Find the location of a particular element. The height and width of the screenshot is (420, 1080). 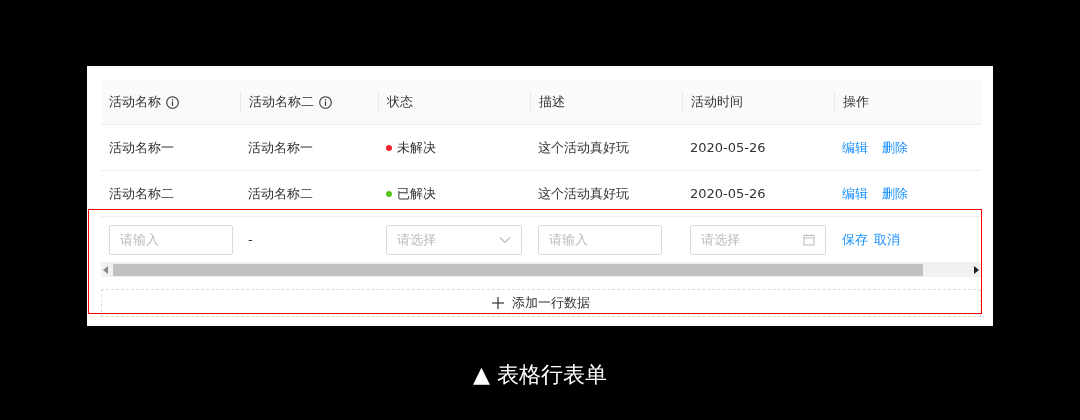

scrollbar-thumb is located at coordinates (518, 269).